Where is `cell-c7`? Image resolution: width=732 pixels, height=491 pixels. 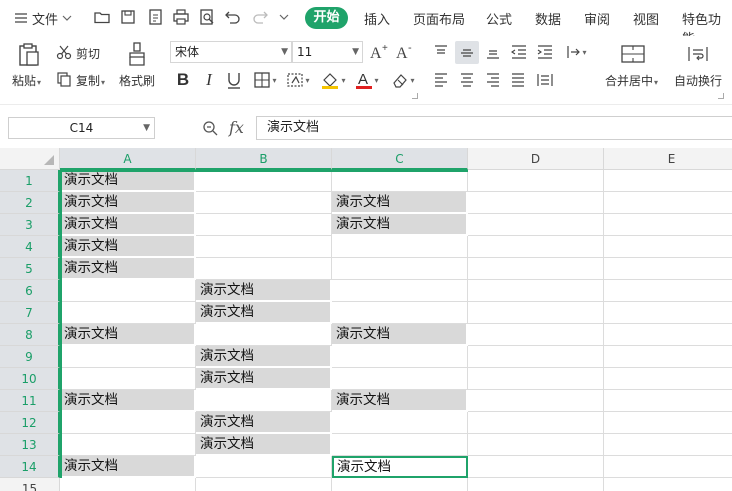 cell-c7 is located at coordinates (400, 313).